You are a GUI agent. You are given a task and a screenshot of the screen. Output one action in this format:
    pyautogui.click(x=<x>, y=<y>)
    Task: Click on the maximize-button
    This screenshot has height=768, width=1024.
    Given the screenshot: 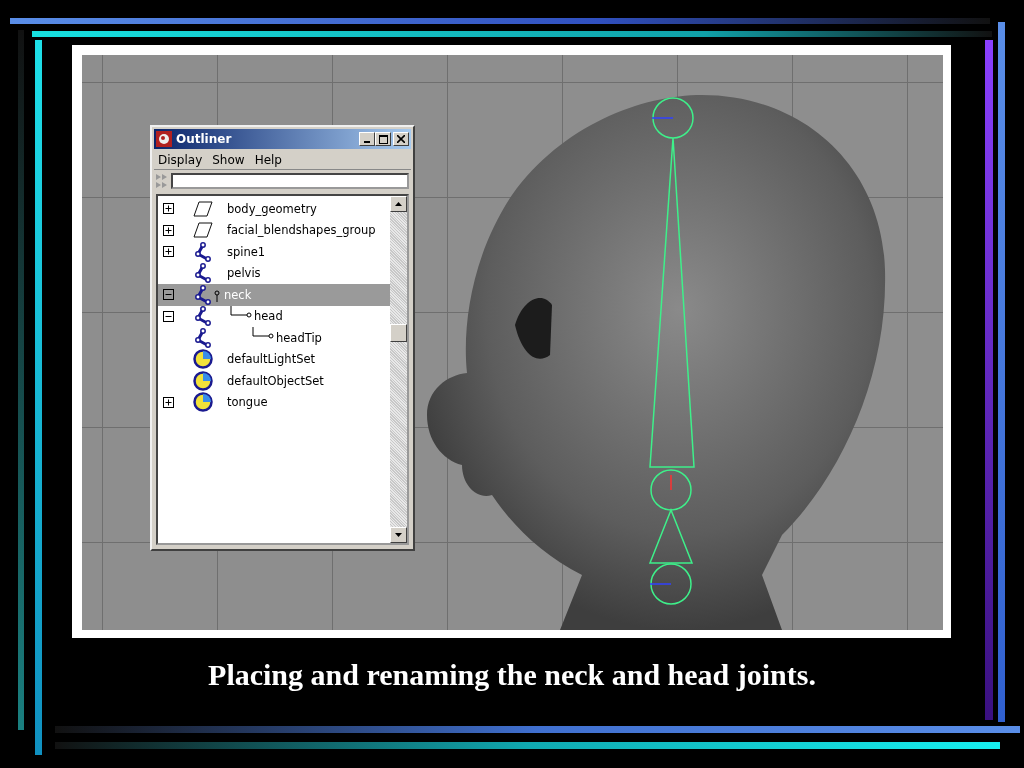 What is the action you would take?
    pyautogui.click(x=383, y=139)
    